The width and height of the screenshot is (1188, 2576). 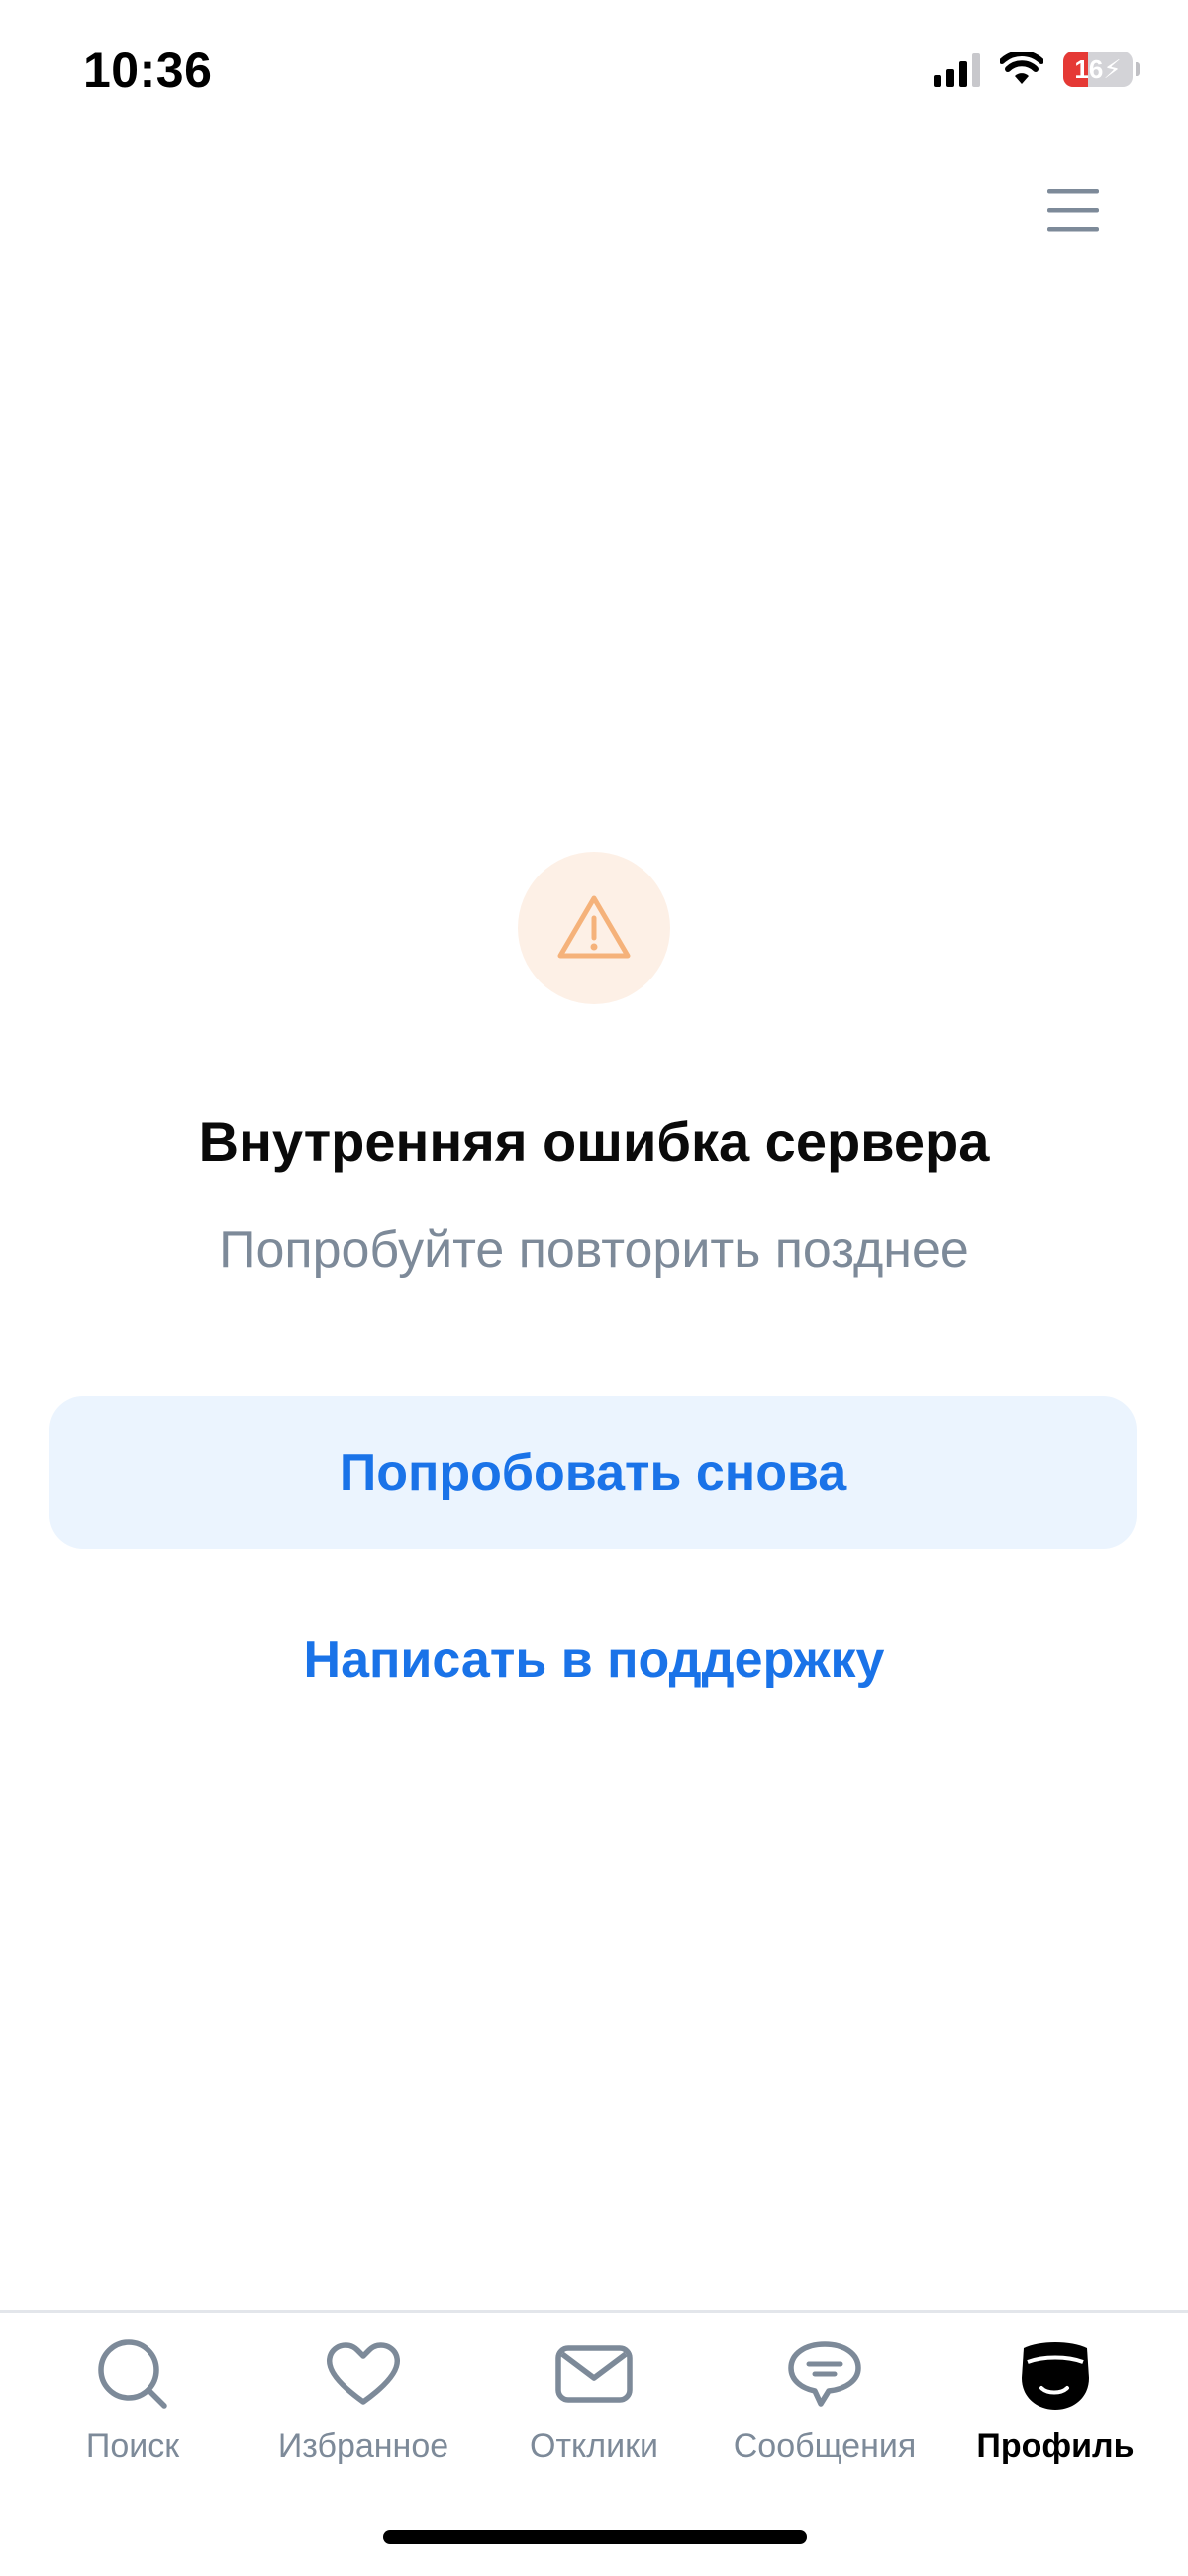 I want to click on retry-button: Попробовать снова, so click(x=593, y=1472).